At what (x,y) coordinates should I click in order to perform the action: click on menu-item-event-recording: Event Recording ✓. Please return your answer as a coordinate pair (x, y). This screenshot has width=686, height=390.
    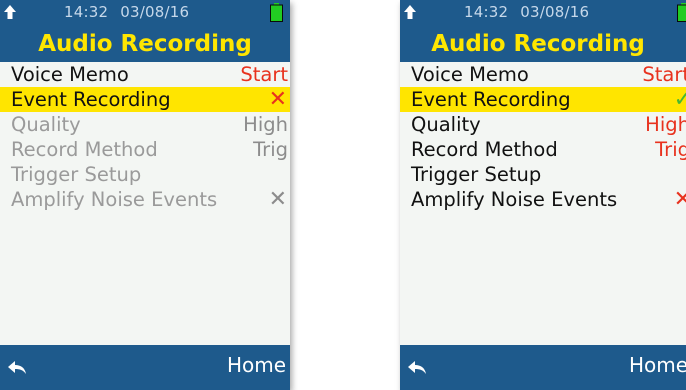
    Looking at the image, I should click on (543, 99).